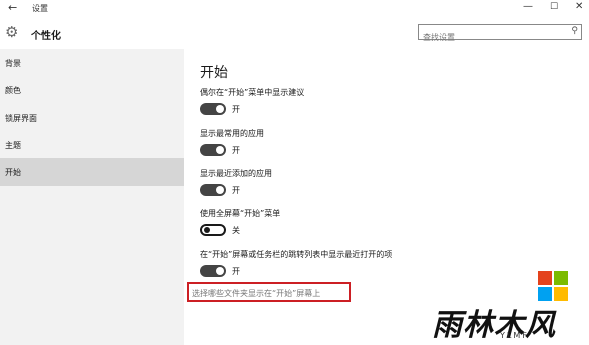 This screenshot has height=345, width=589. I want to click on search-box: ⚲, so click(500, 34).